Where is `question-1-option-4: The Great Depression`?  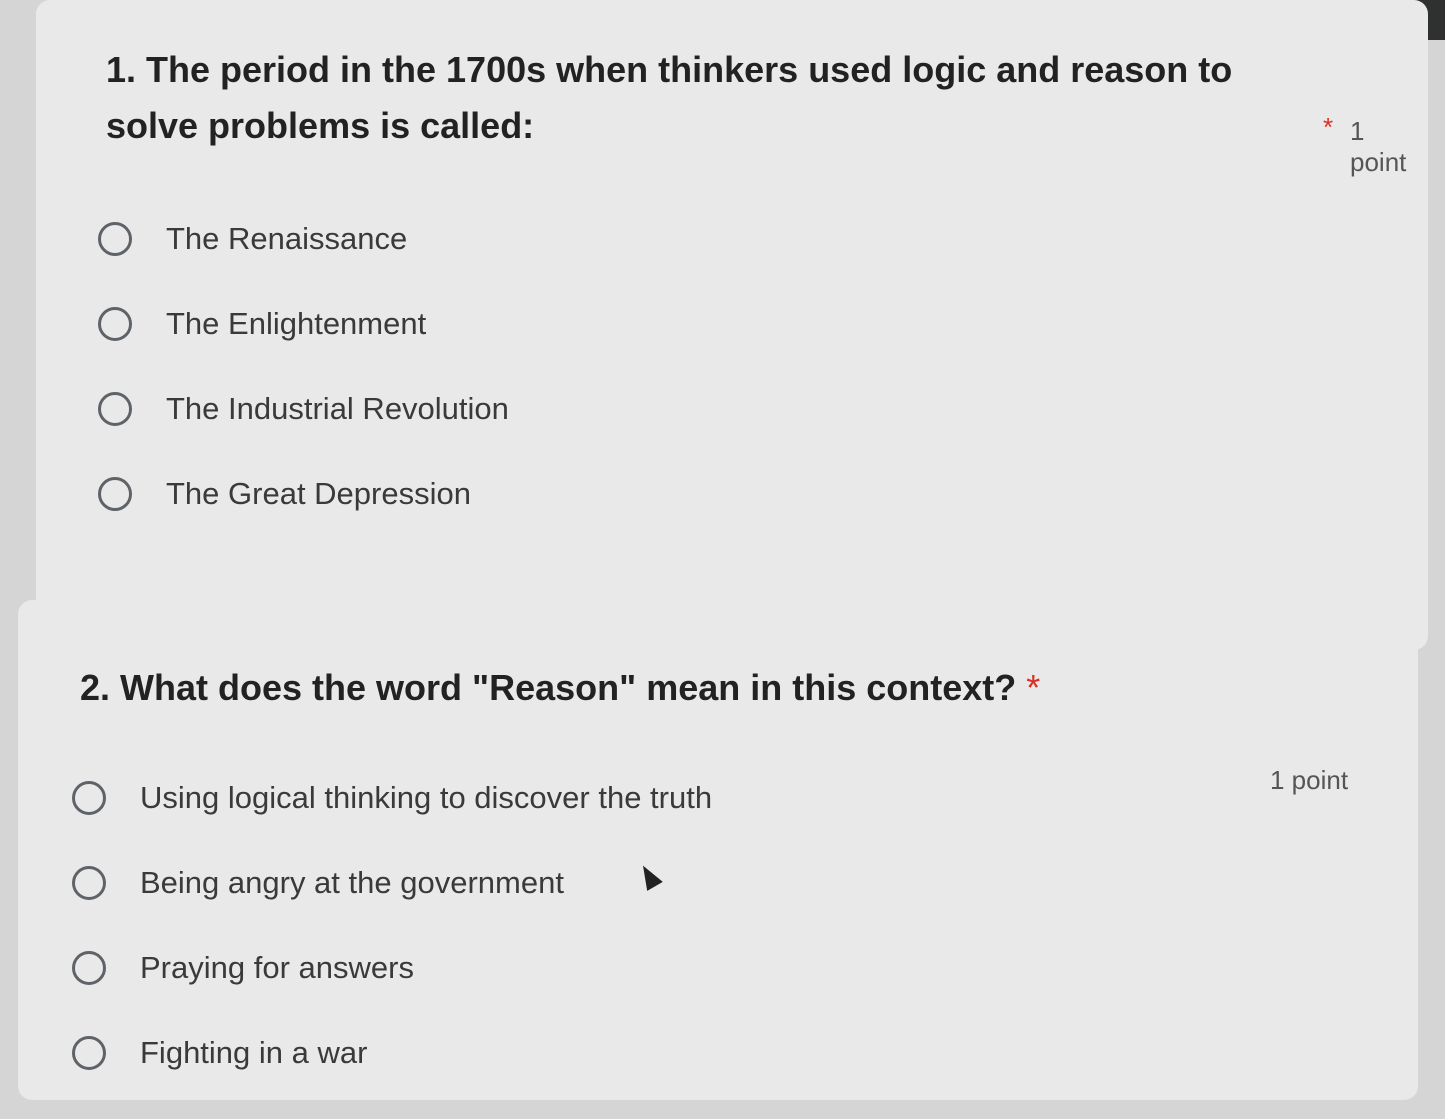
question-1-option-4: The Great Depression is located at coordinates (303, 493).